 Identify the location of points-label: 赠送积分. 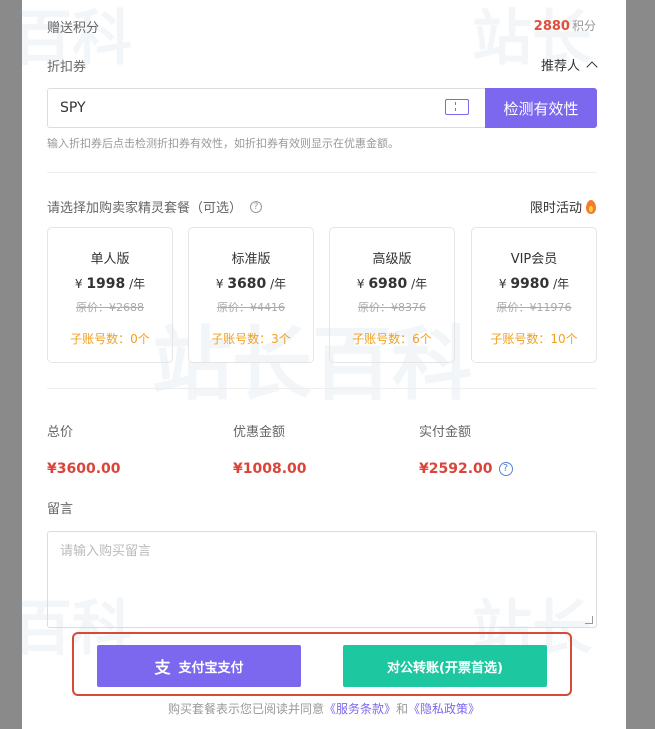
(73, 28).